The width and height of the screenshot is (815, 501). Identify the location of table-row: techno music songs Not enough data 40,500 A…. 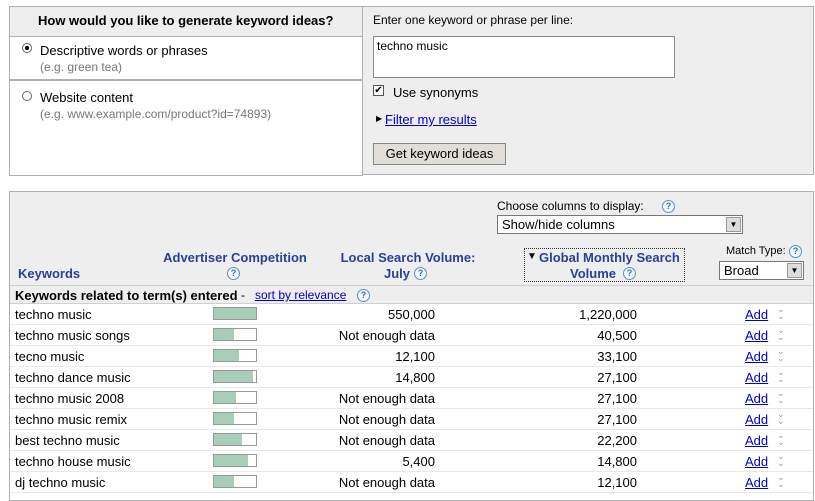
(411, 335).